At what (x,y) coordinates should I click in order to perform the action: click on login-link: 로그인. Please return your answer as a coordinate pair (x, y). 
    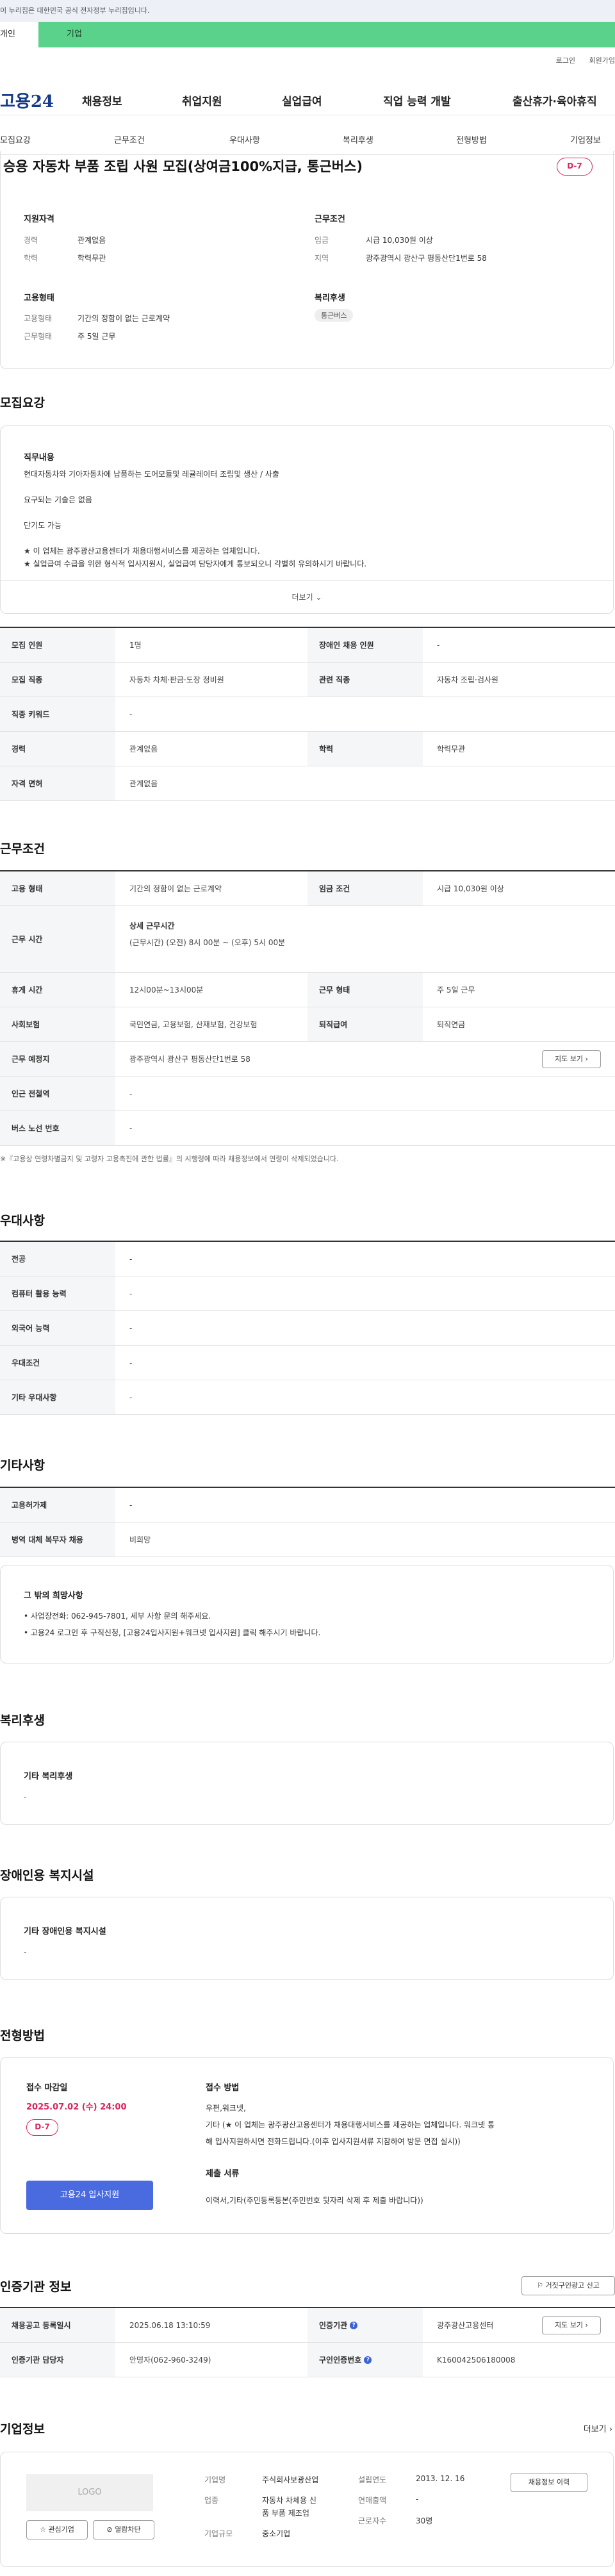
    Looking at the image, I should click on (565, 60).